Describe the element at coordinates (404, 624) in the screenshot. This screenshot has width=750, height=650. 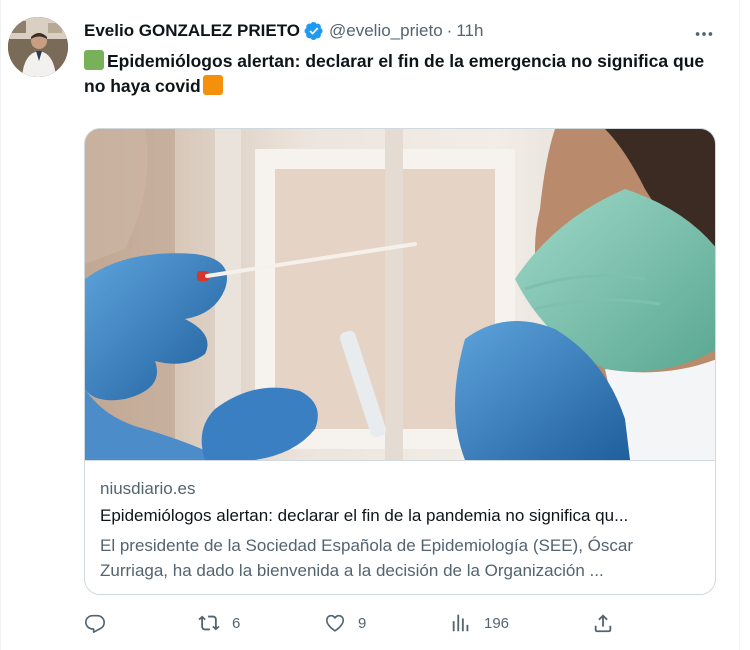
I see `action-bar: 6 9 196` at that location.